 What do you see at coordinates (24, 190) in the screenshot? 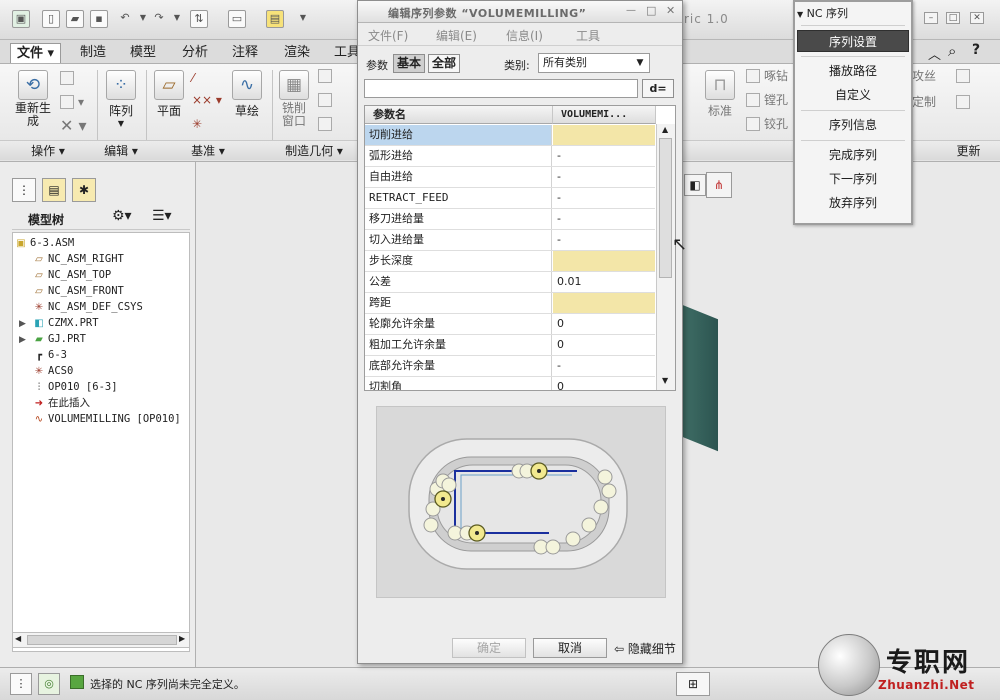
I see `model-tree-tab-icon: ⋮` at bounding box center [24, 190].